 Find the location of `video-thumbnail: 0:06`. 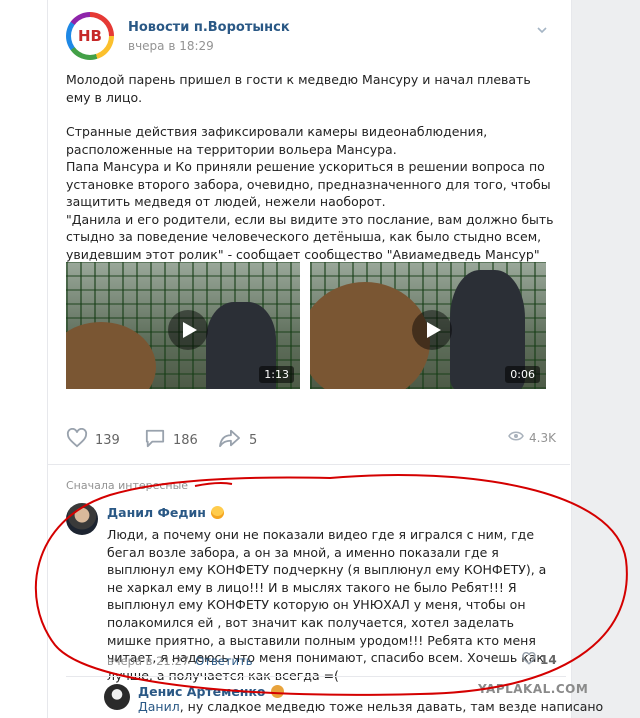

video-thumbnail: 0:06 is located at coordinates (428, 325).